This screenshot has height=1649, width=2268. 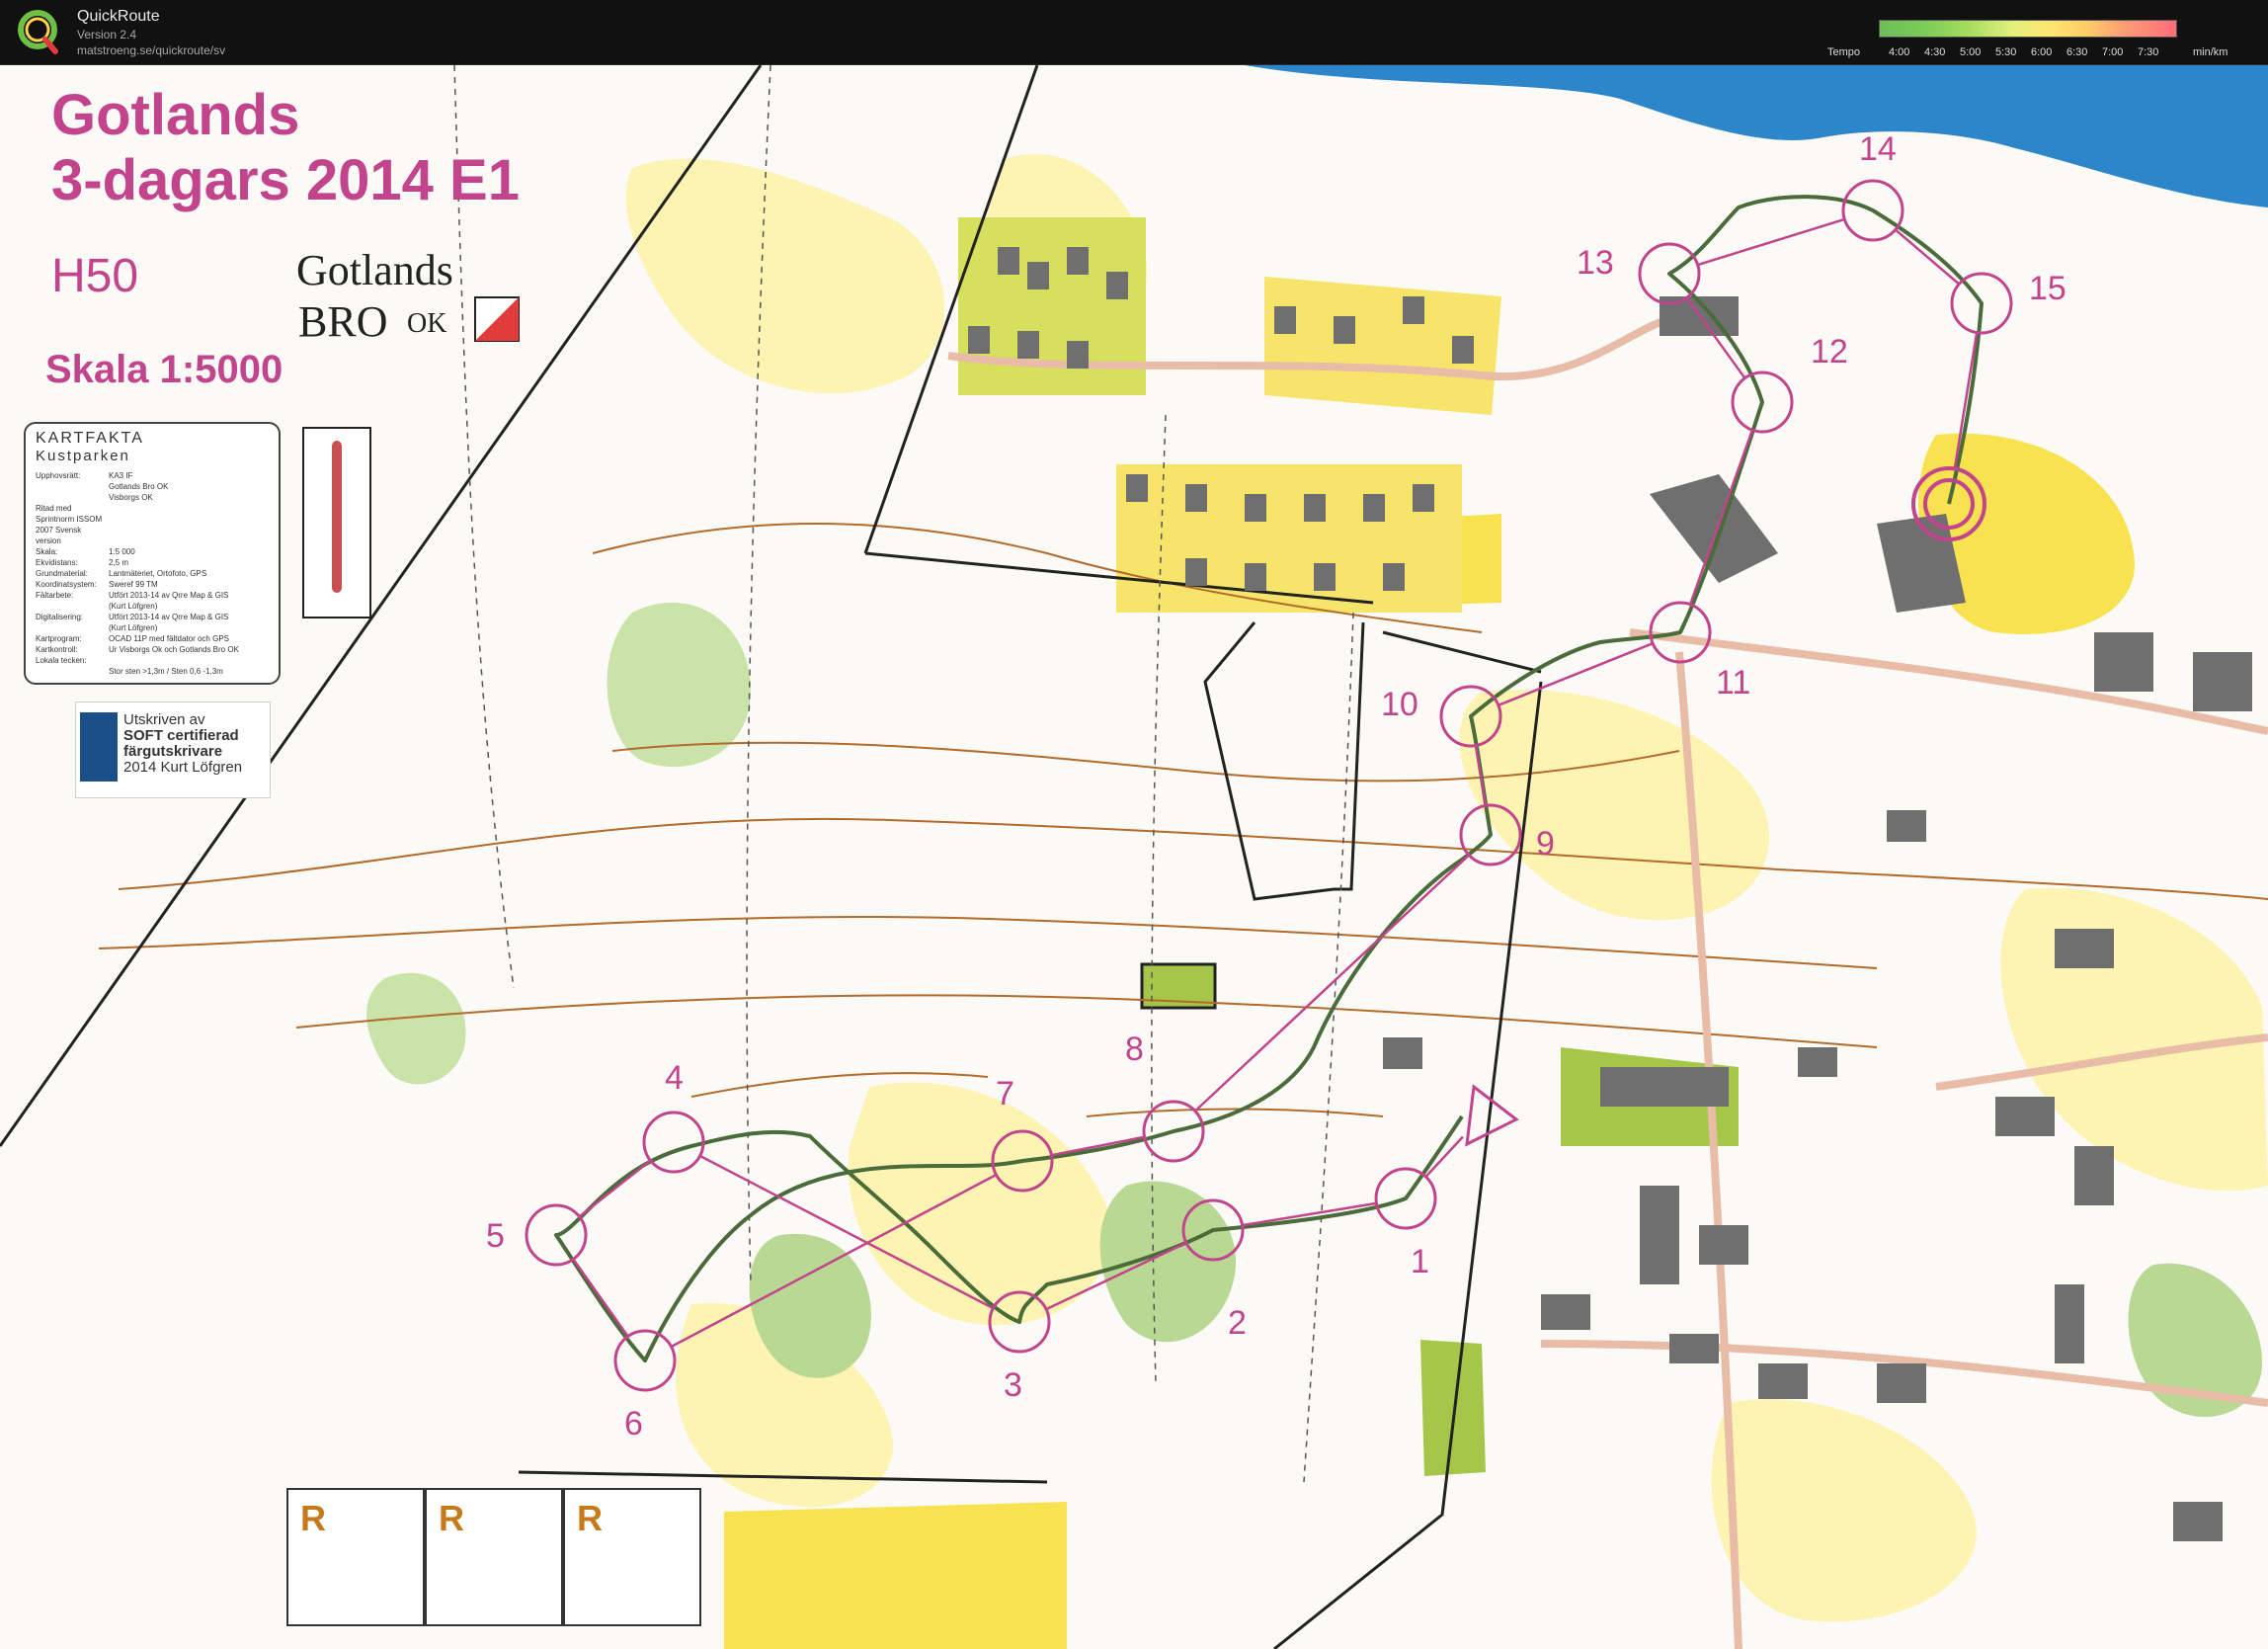 I want to click on tempo-tick: 7:30, so click(x=2148, y=52).